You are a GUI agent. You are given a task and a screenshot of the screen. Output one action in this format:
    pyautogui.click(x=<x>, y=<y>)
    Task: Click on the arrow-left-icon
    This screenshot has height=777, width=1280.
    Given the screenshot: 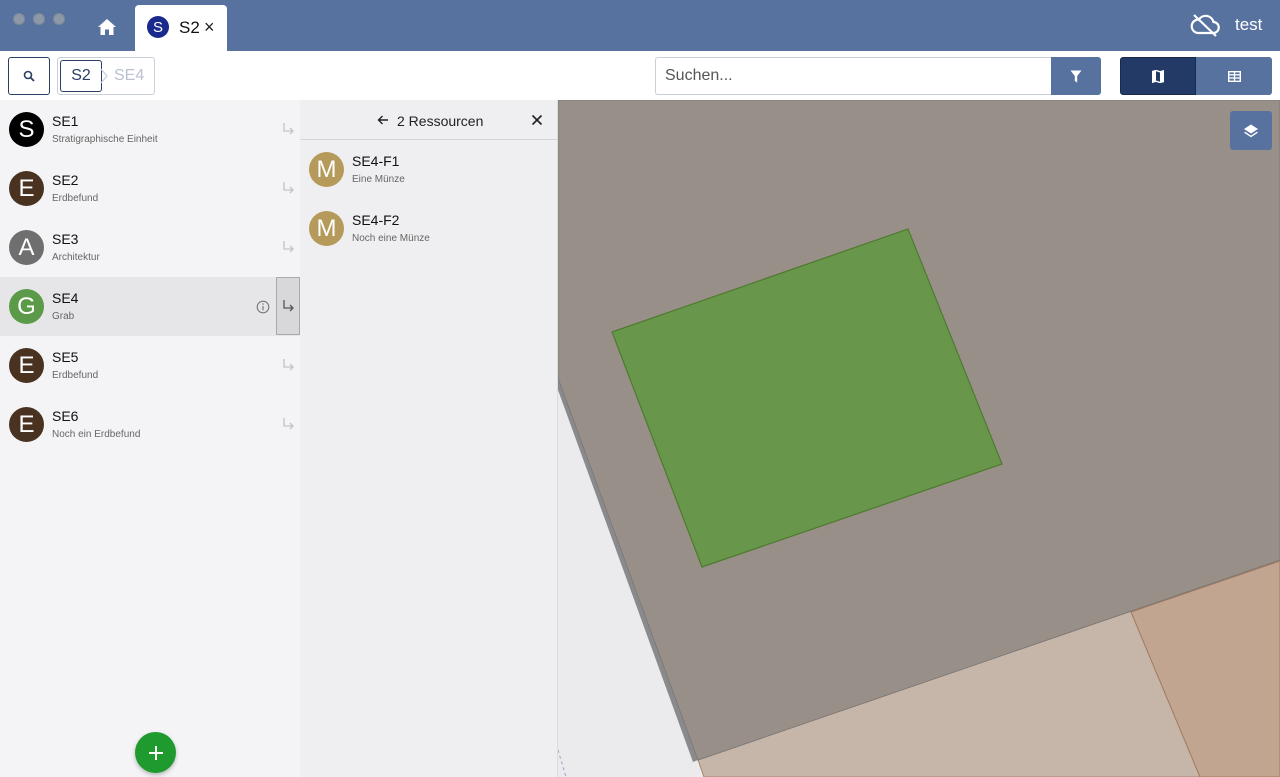 What is the action you would take?
    pyautogui.click(x=383, y=120)
    